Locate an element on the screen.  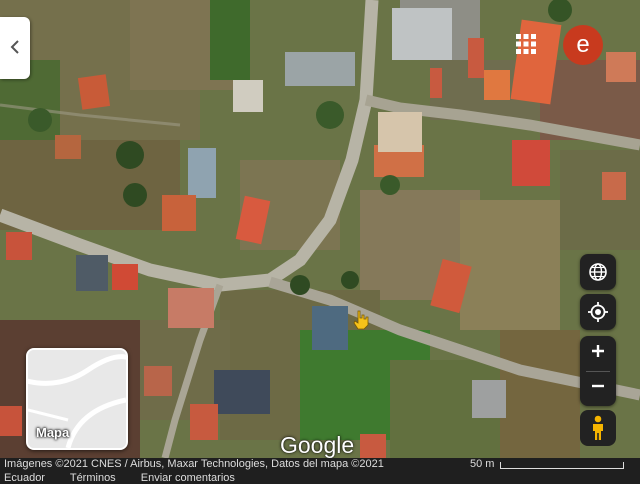
zoom-out-button is located at coordinates (598, 388).